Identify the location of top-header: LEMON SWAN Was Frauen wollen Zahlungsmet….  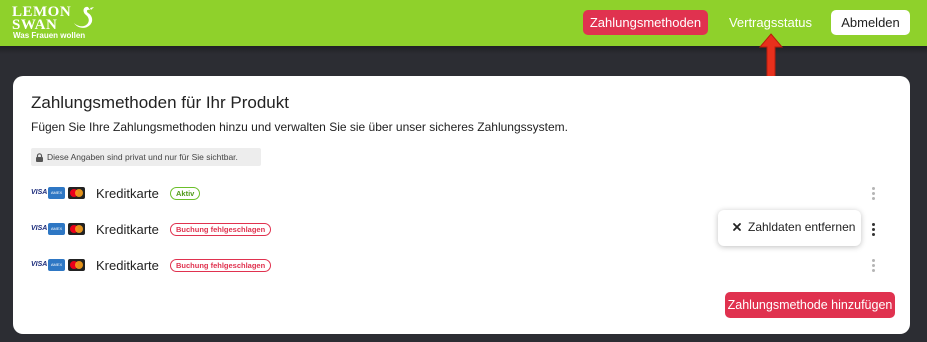
(463, 23).